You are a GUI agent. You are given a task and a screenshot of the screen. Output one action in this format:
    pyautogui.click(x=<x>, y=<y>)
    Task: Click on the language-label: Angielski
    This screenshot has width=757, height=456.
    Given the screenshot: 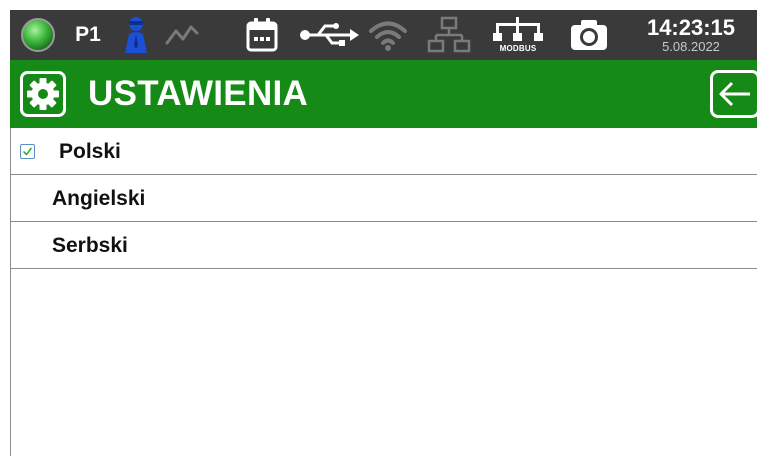 What is the action you would take?
    pyautogui.click(x=99, y=198)
    